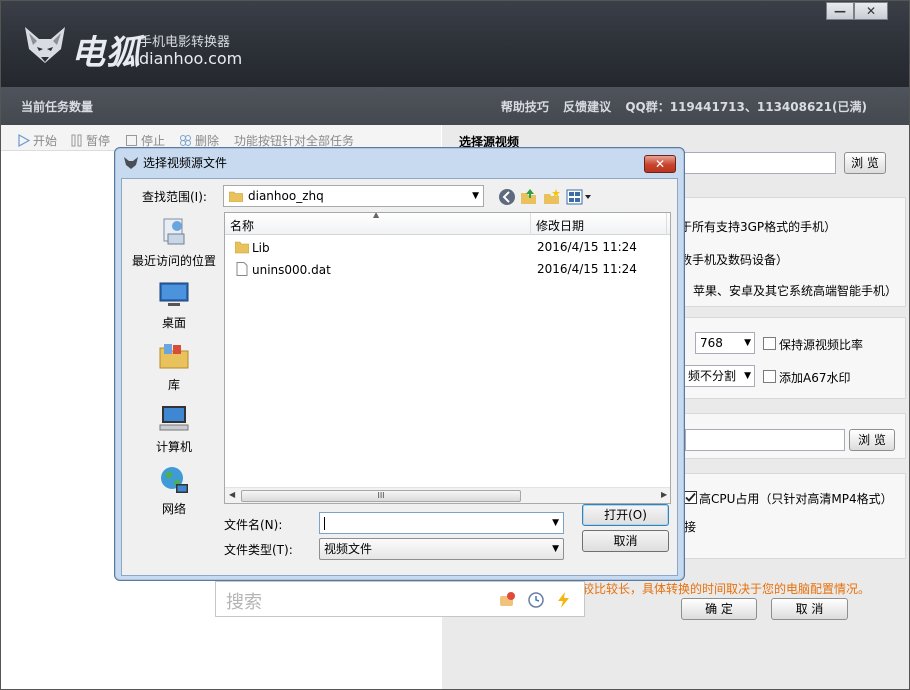  Describe the element at coordinates (173, 385) in the screenshot. I see `place-label: 库` at that location.